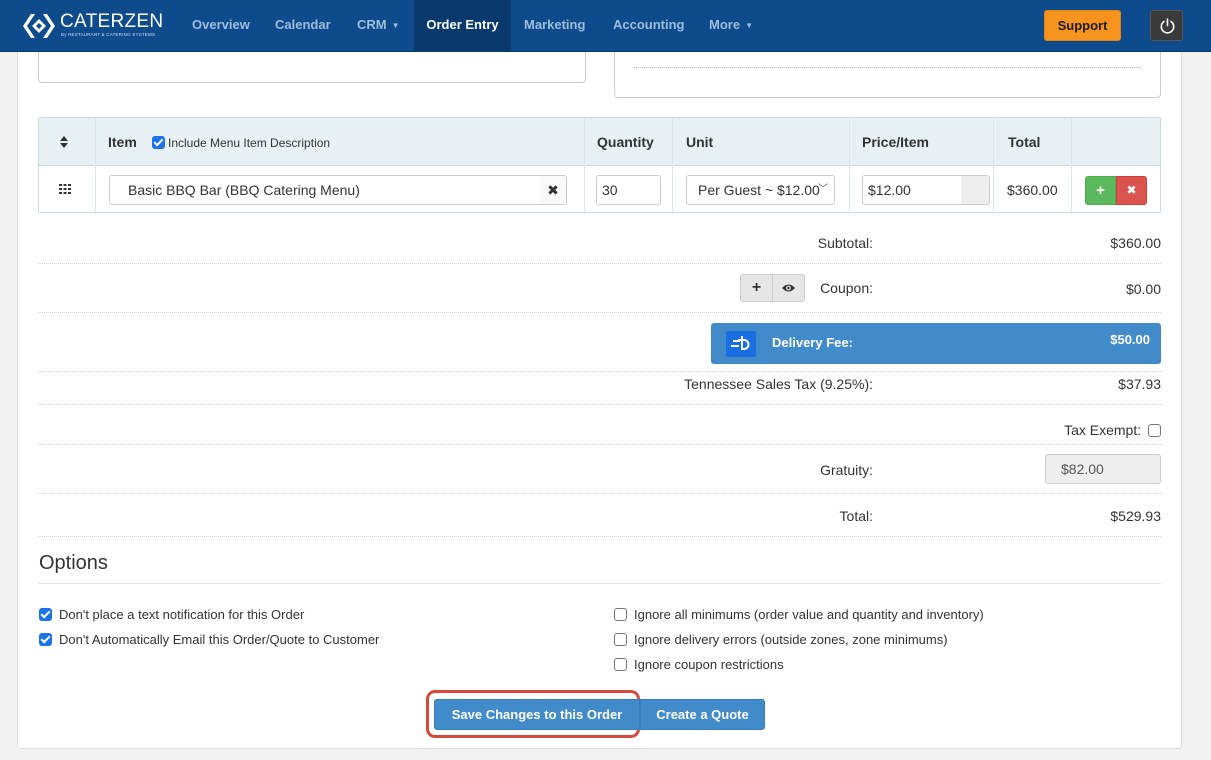 The height and width of the screenshot is (760, 1211). I want to click on clear-item-button: ✖, so click(553, 190).